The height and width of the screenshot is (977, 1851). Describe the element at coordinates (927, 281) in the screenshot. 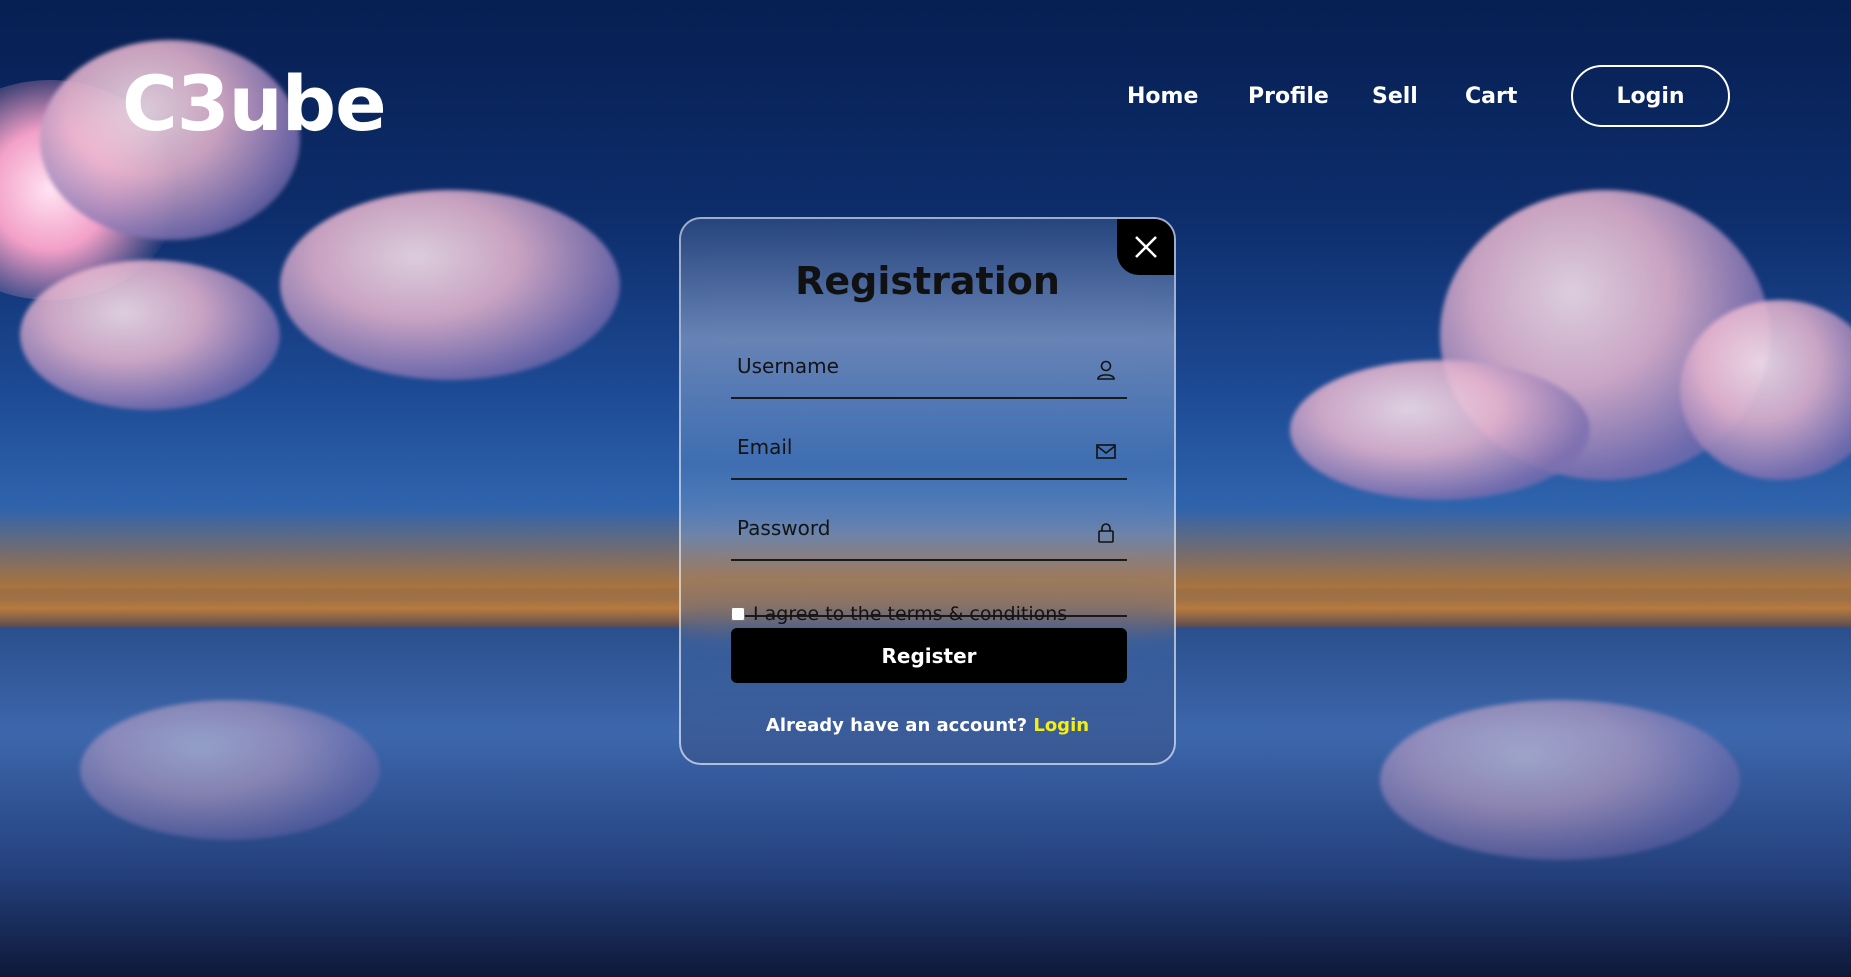

I see `modal-title: Registration` at that location.